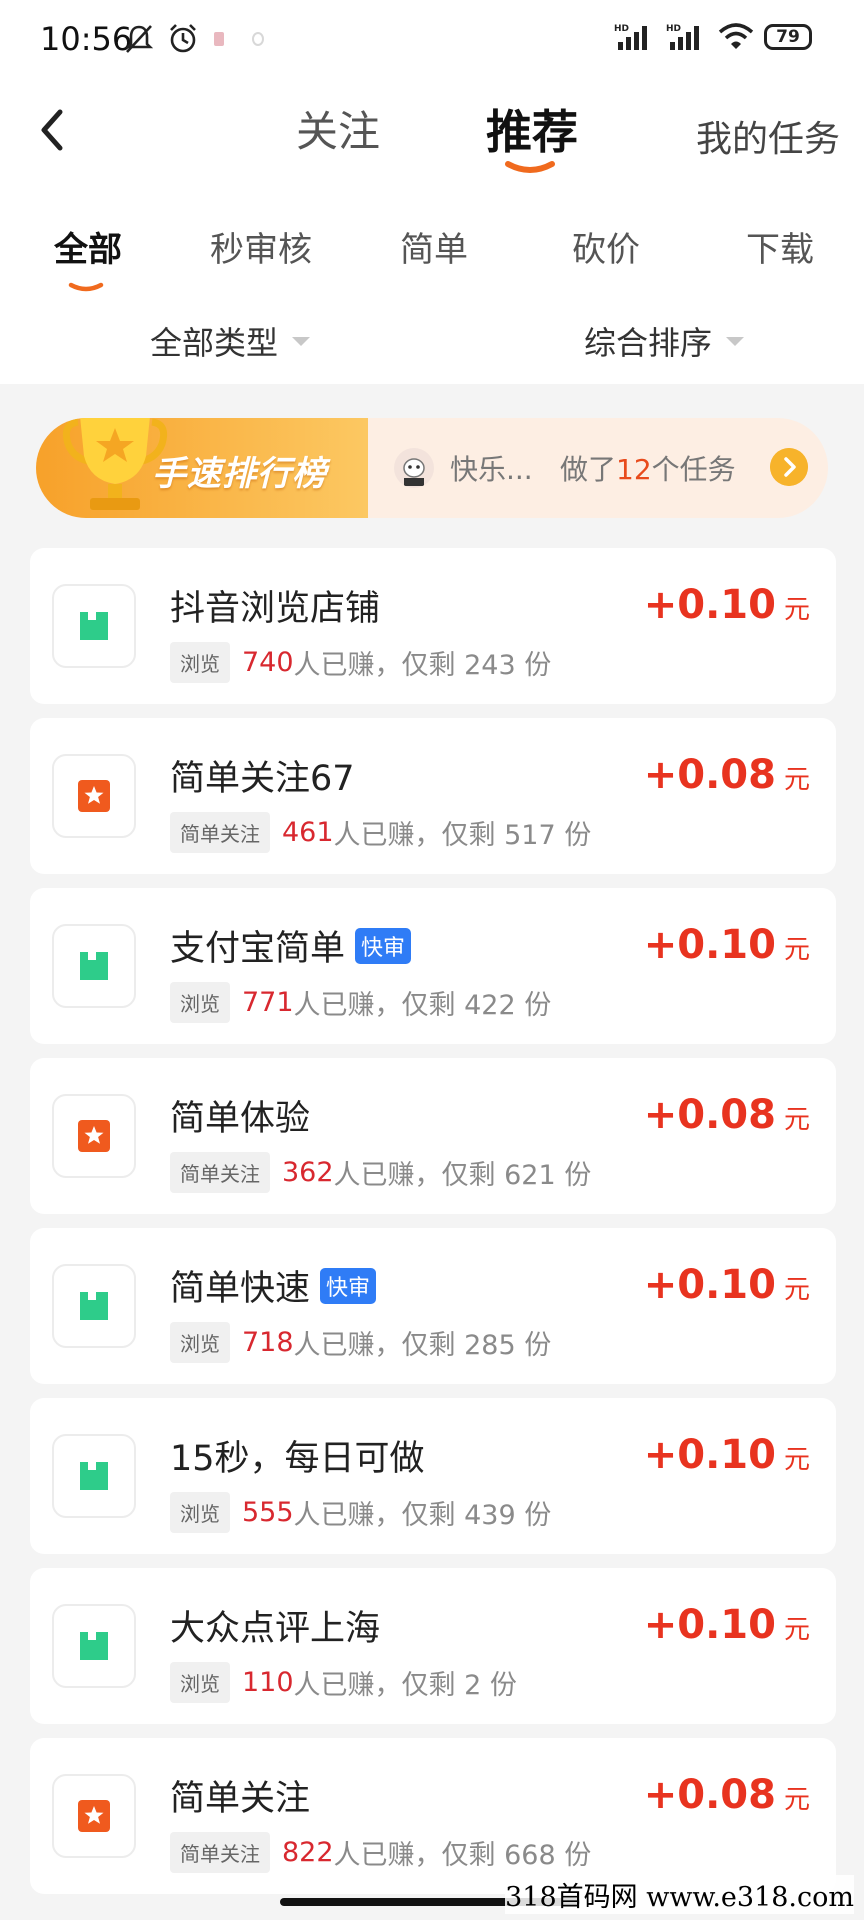 This screenshot has width=864, height=1920. Describe the element at coordinates (462, 1855) in the screenshot. I see `task-remaining-text: 人已赚，仅剩 668 份` at that location.